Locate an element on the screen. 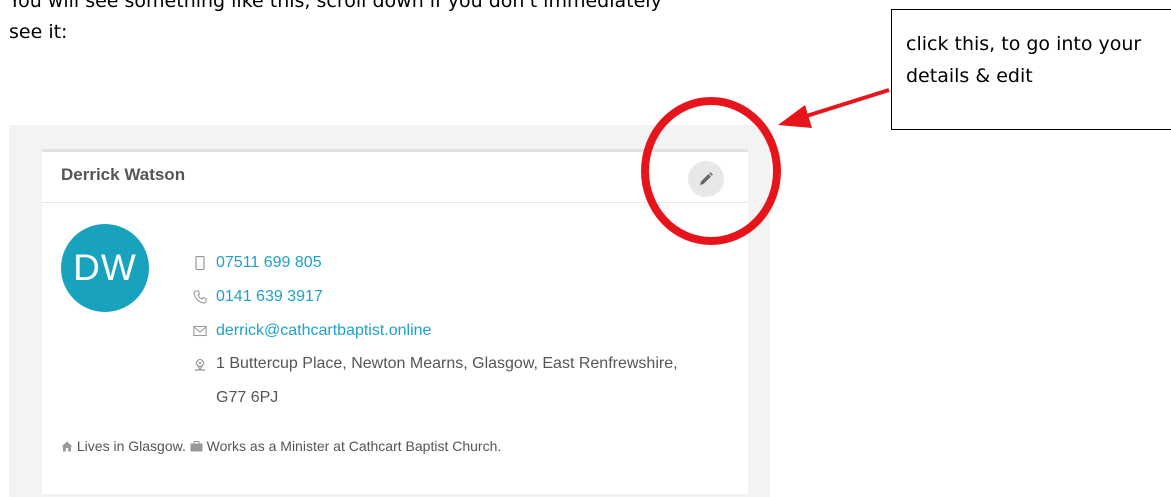 The height and width of the screenshot is (497, 1171). avatar-initials: DW is located at coordinates (105, 267).